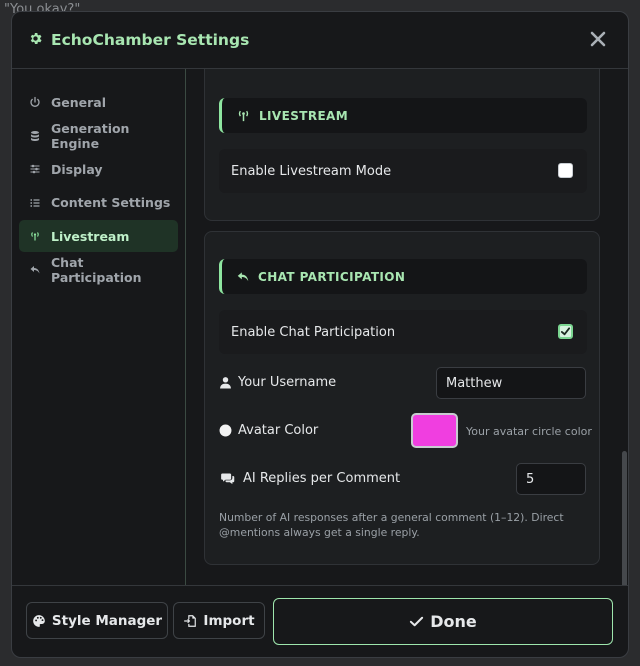 The height and width of the screenshot is (666, 640). I want to click on username-label: Your Username, so click(287, 382).